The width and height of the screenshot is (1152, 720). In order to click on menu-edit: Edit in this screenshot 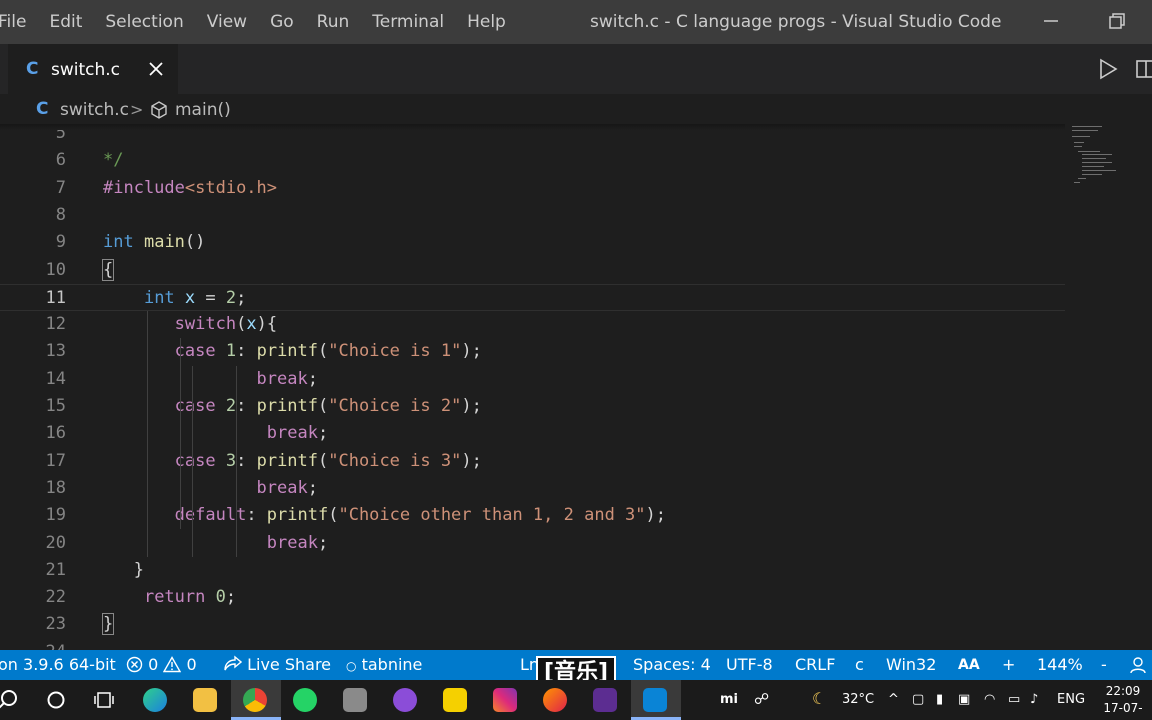, I will do `click(65, 22)`.